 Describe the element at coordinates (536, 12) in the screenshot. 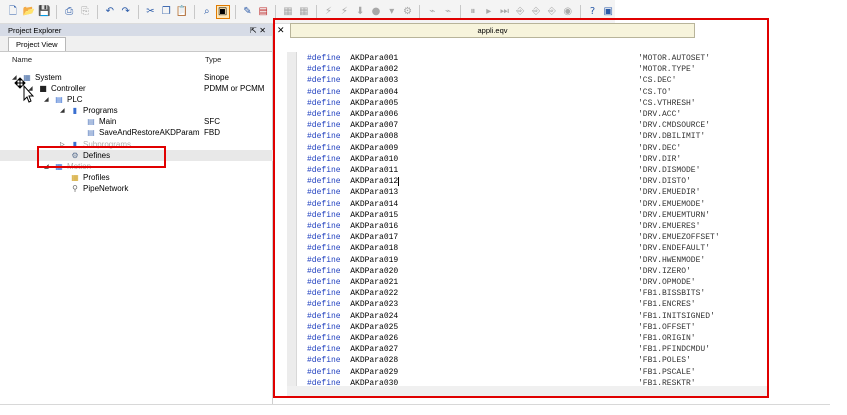

I see `step-over-icon: ⎆` at that location.